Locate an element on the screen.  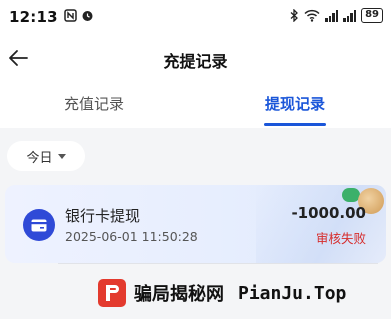
record-time: 2025-06-01 11:50:28 is located at coordinates (131, 236).